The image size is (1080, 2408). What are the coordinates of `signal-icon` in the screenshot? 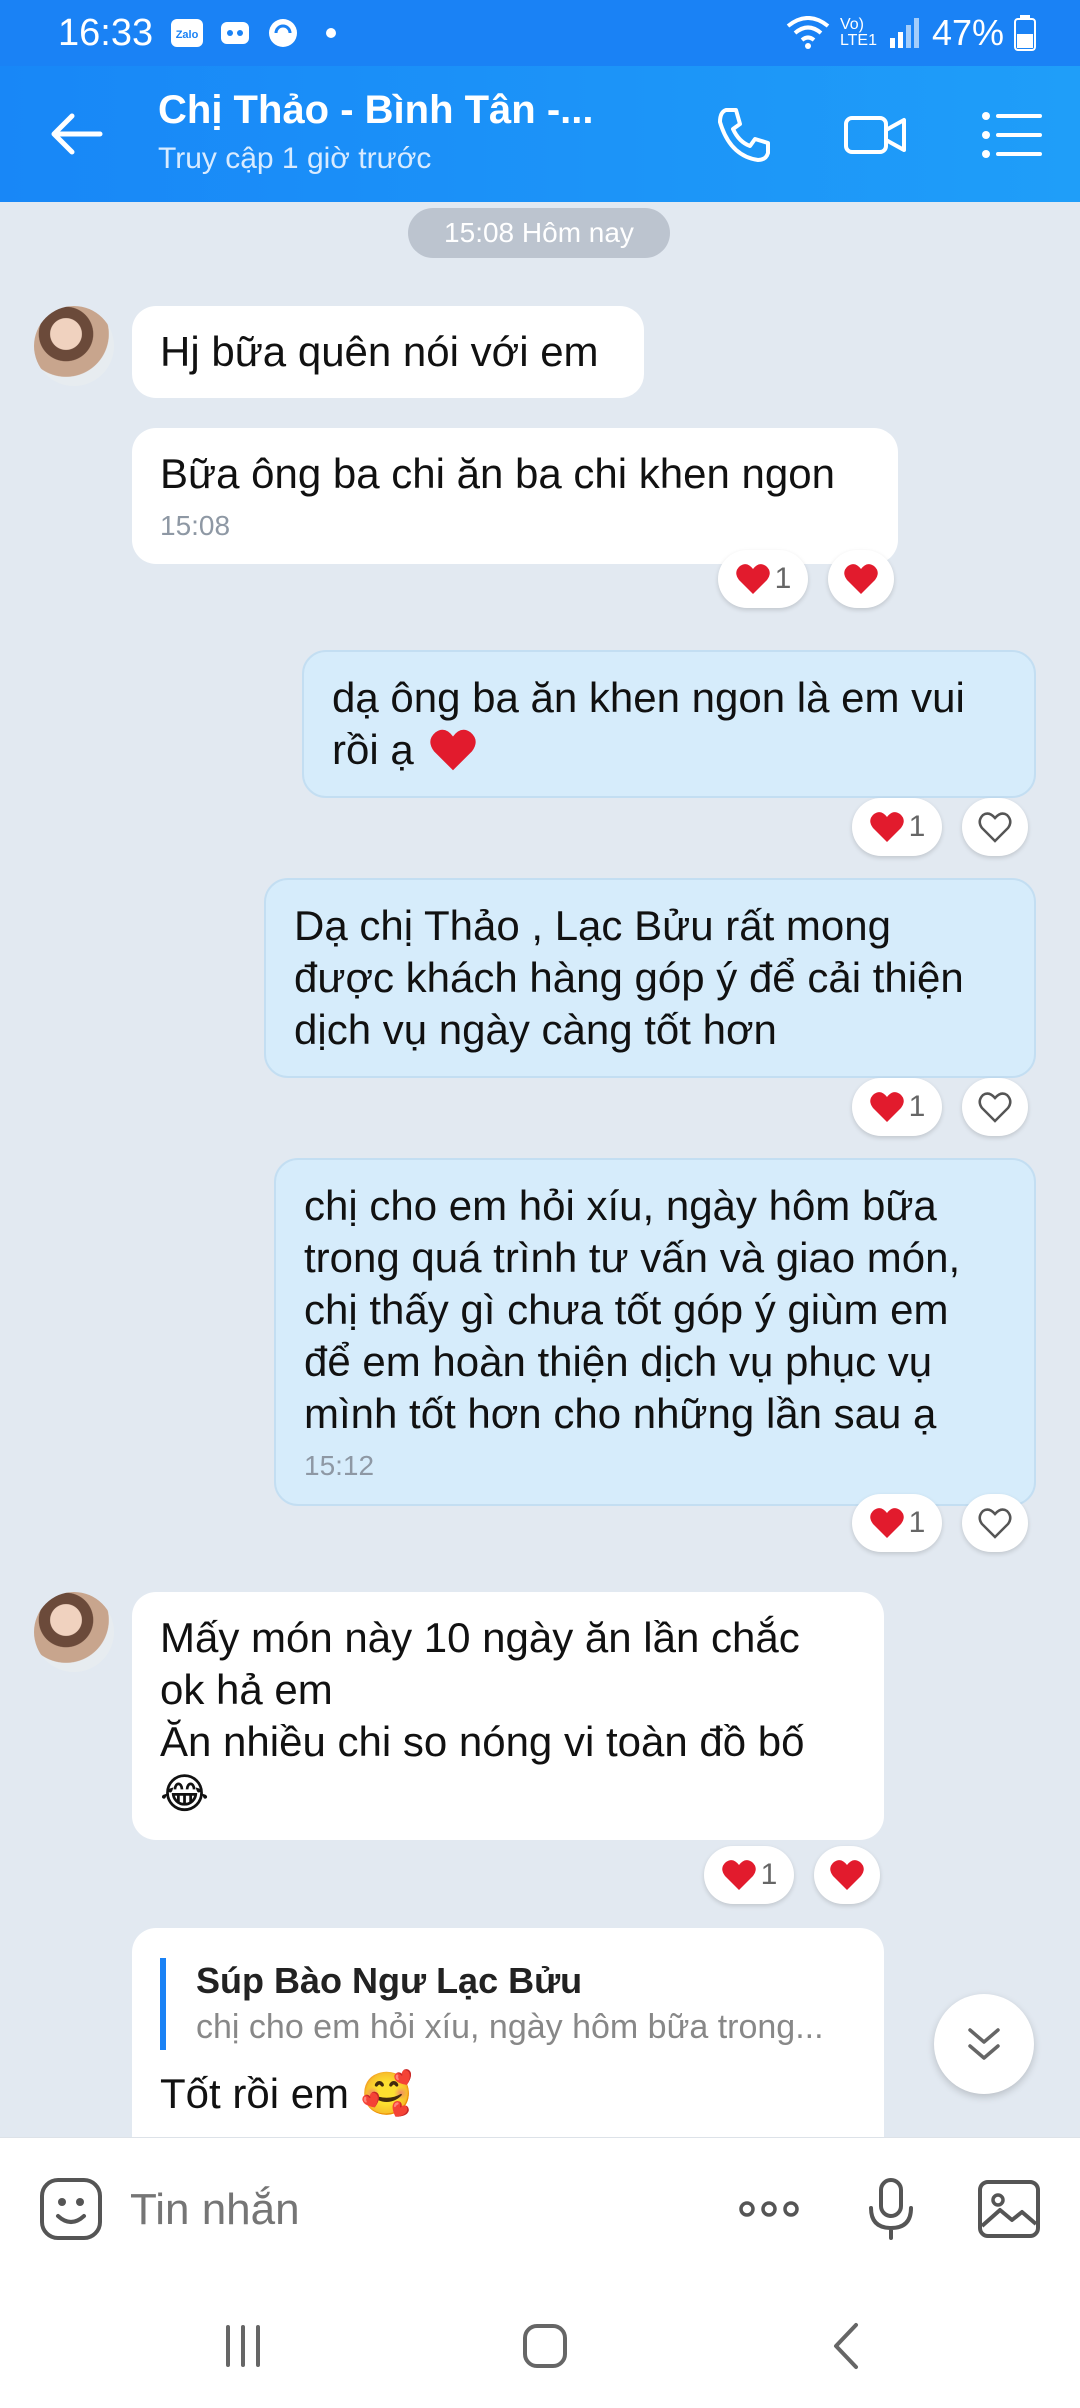 It's located at (904, 33).